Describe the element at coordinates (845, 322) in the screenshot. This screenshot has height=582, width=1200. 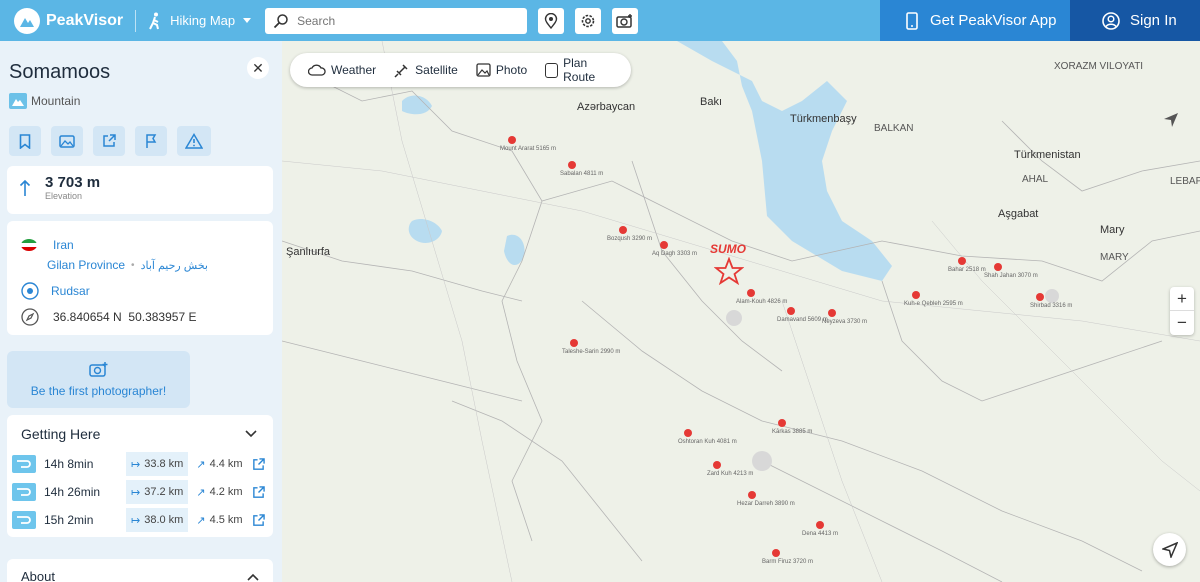
I see `peak-label: Neyzeva 3730 m` at that location.